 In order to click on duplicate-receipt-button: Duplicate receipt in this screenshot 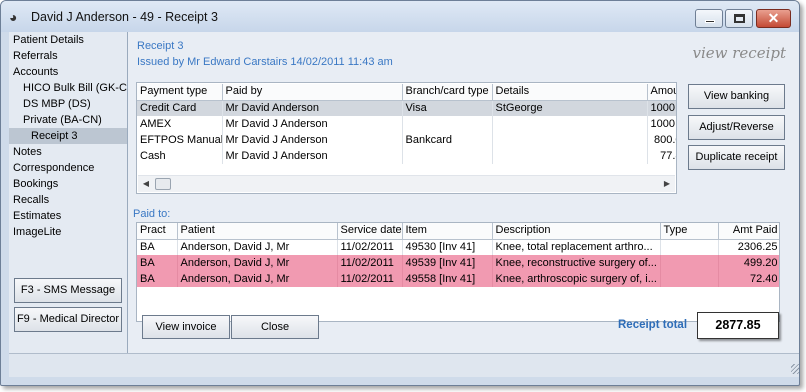, I will do `click(736, 157)`.